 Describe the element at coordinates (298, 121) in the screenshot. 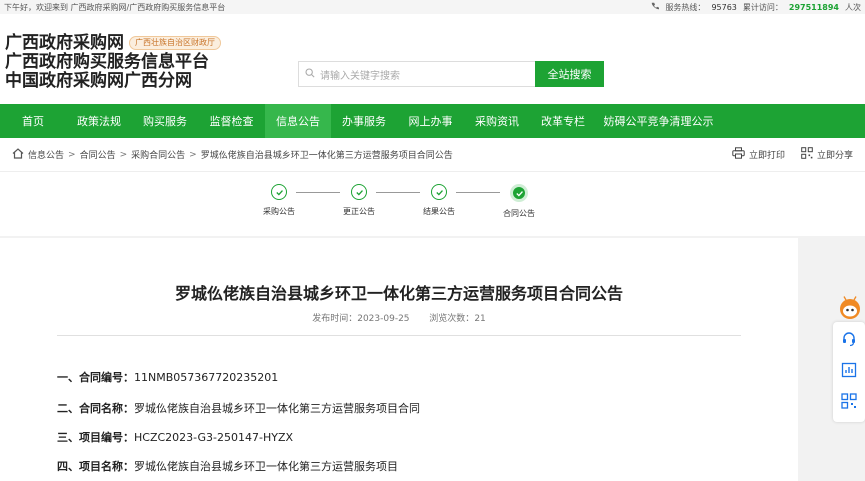

I see `nav-announcements: 信息公告` at that location.